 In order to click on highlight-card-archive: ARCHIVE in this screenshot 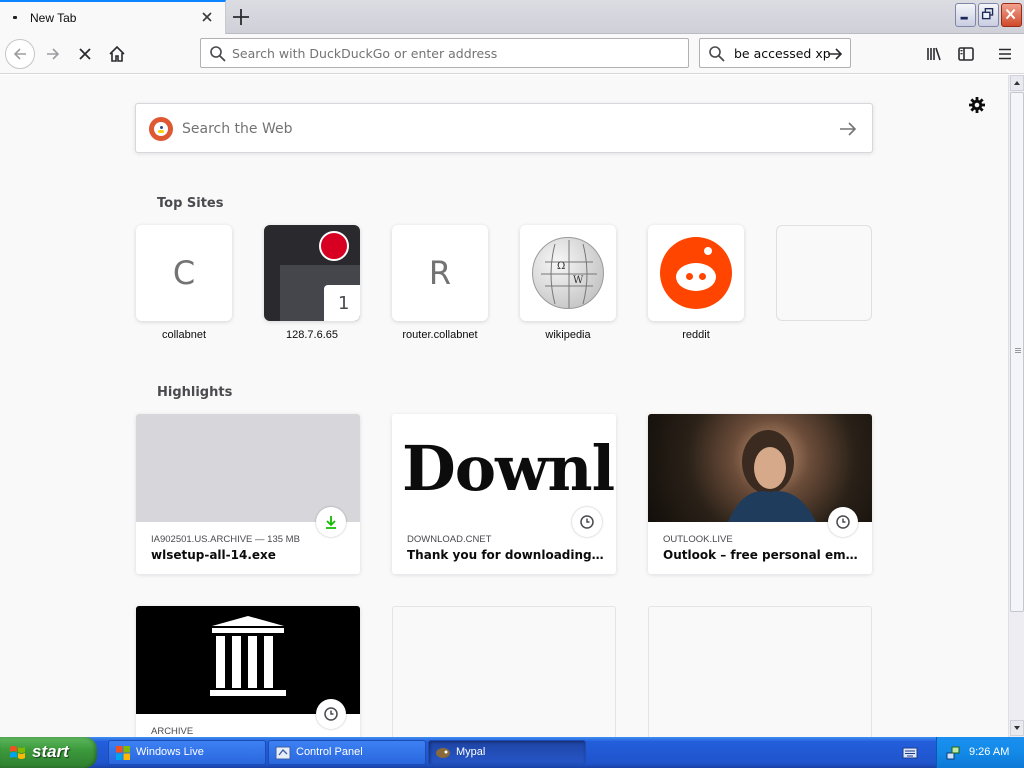, I will do `click(248, 671)`.